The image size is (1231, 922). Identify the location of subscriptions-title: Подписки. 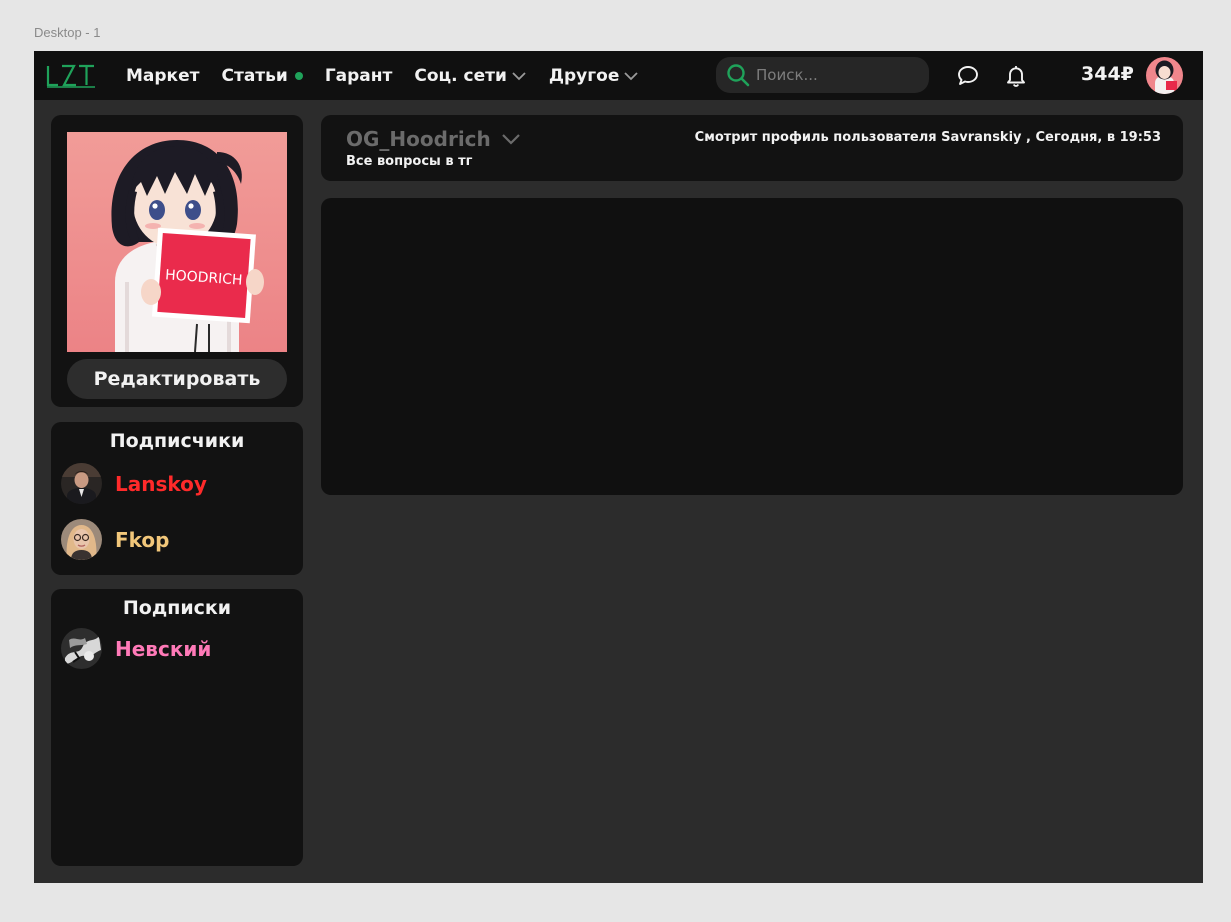
(177, 608).